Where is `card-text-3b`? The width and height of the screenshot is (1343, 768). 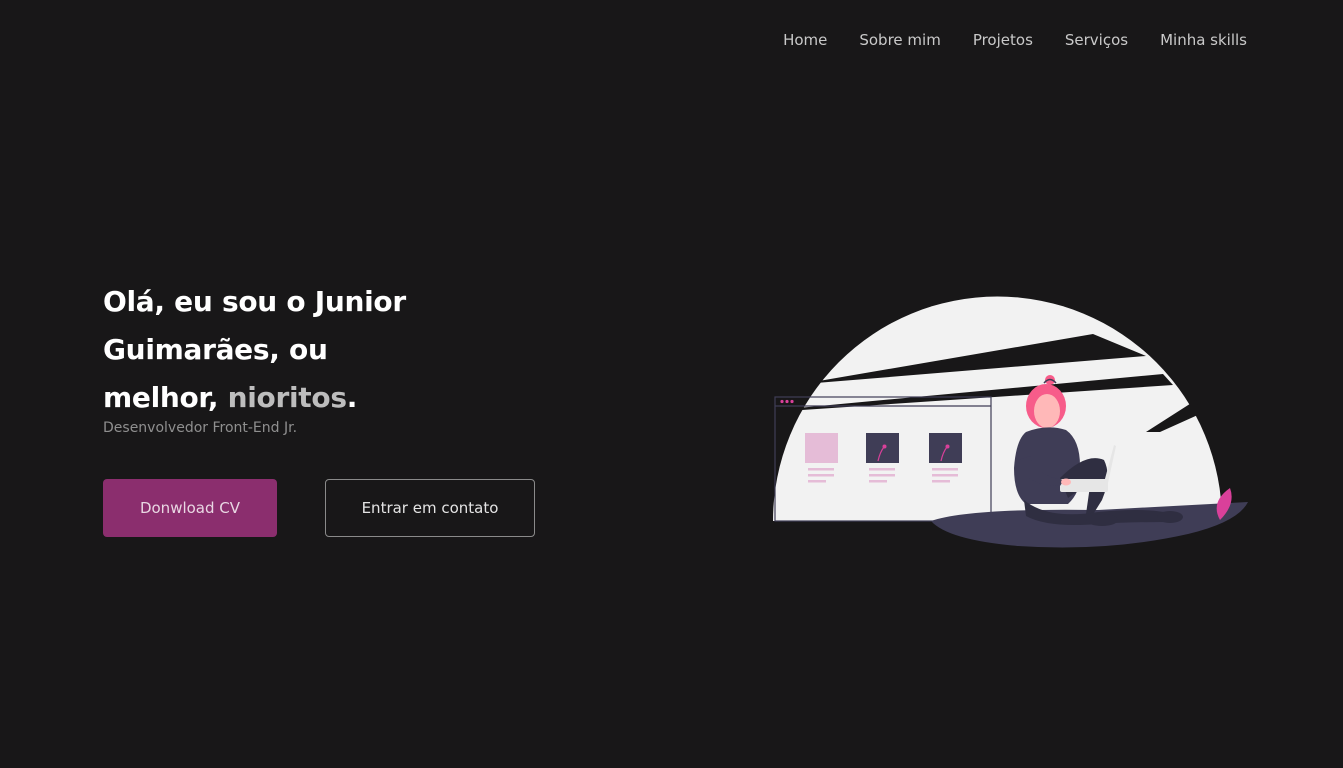 card-text-3b is located at coordinates (945, 475).